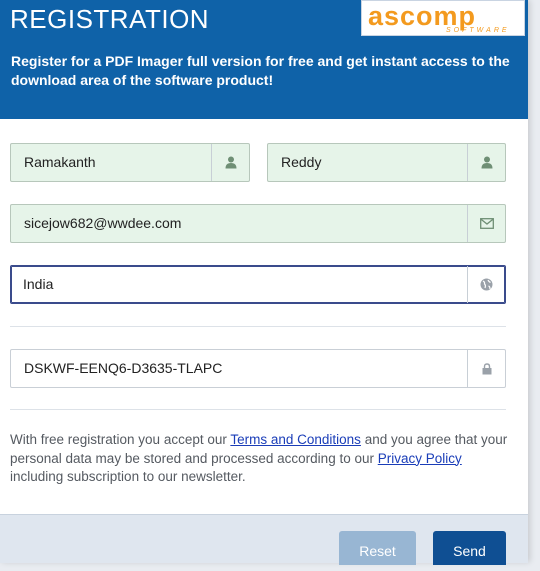  What do you see at coordinates (295, 439) in the screenshot?
I see `terms-link: Terms and Conditions` at bounding box center [295, 439].